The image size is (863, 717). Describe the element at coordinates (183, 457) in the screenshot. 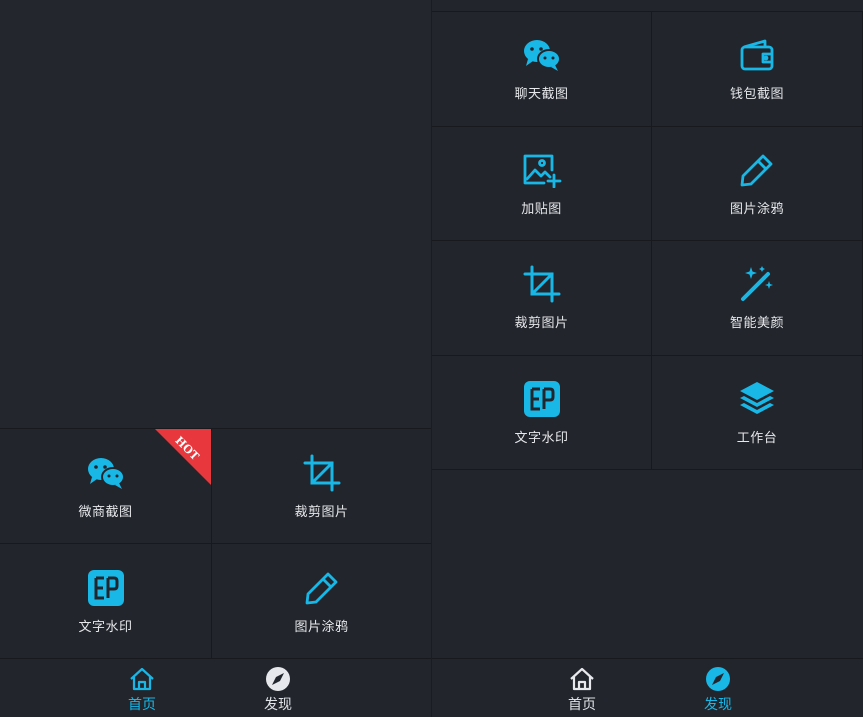

I see `hot-badge: HOT` at that location.